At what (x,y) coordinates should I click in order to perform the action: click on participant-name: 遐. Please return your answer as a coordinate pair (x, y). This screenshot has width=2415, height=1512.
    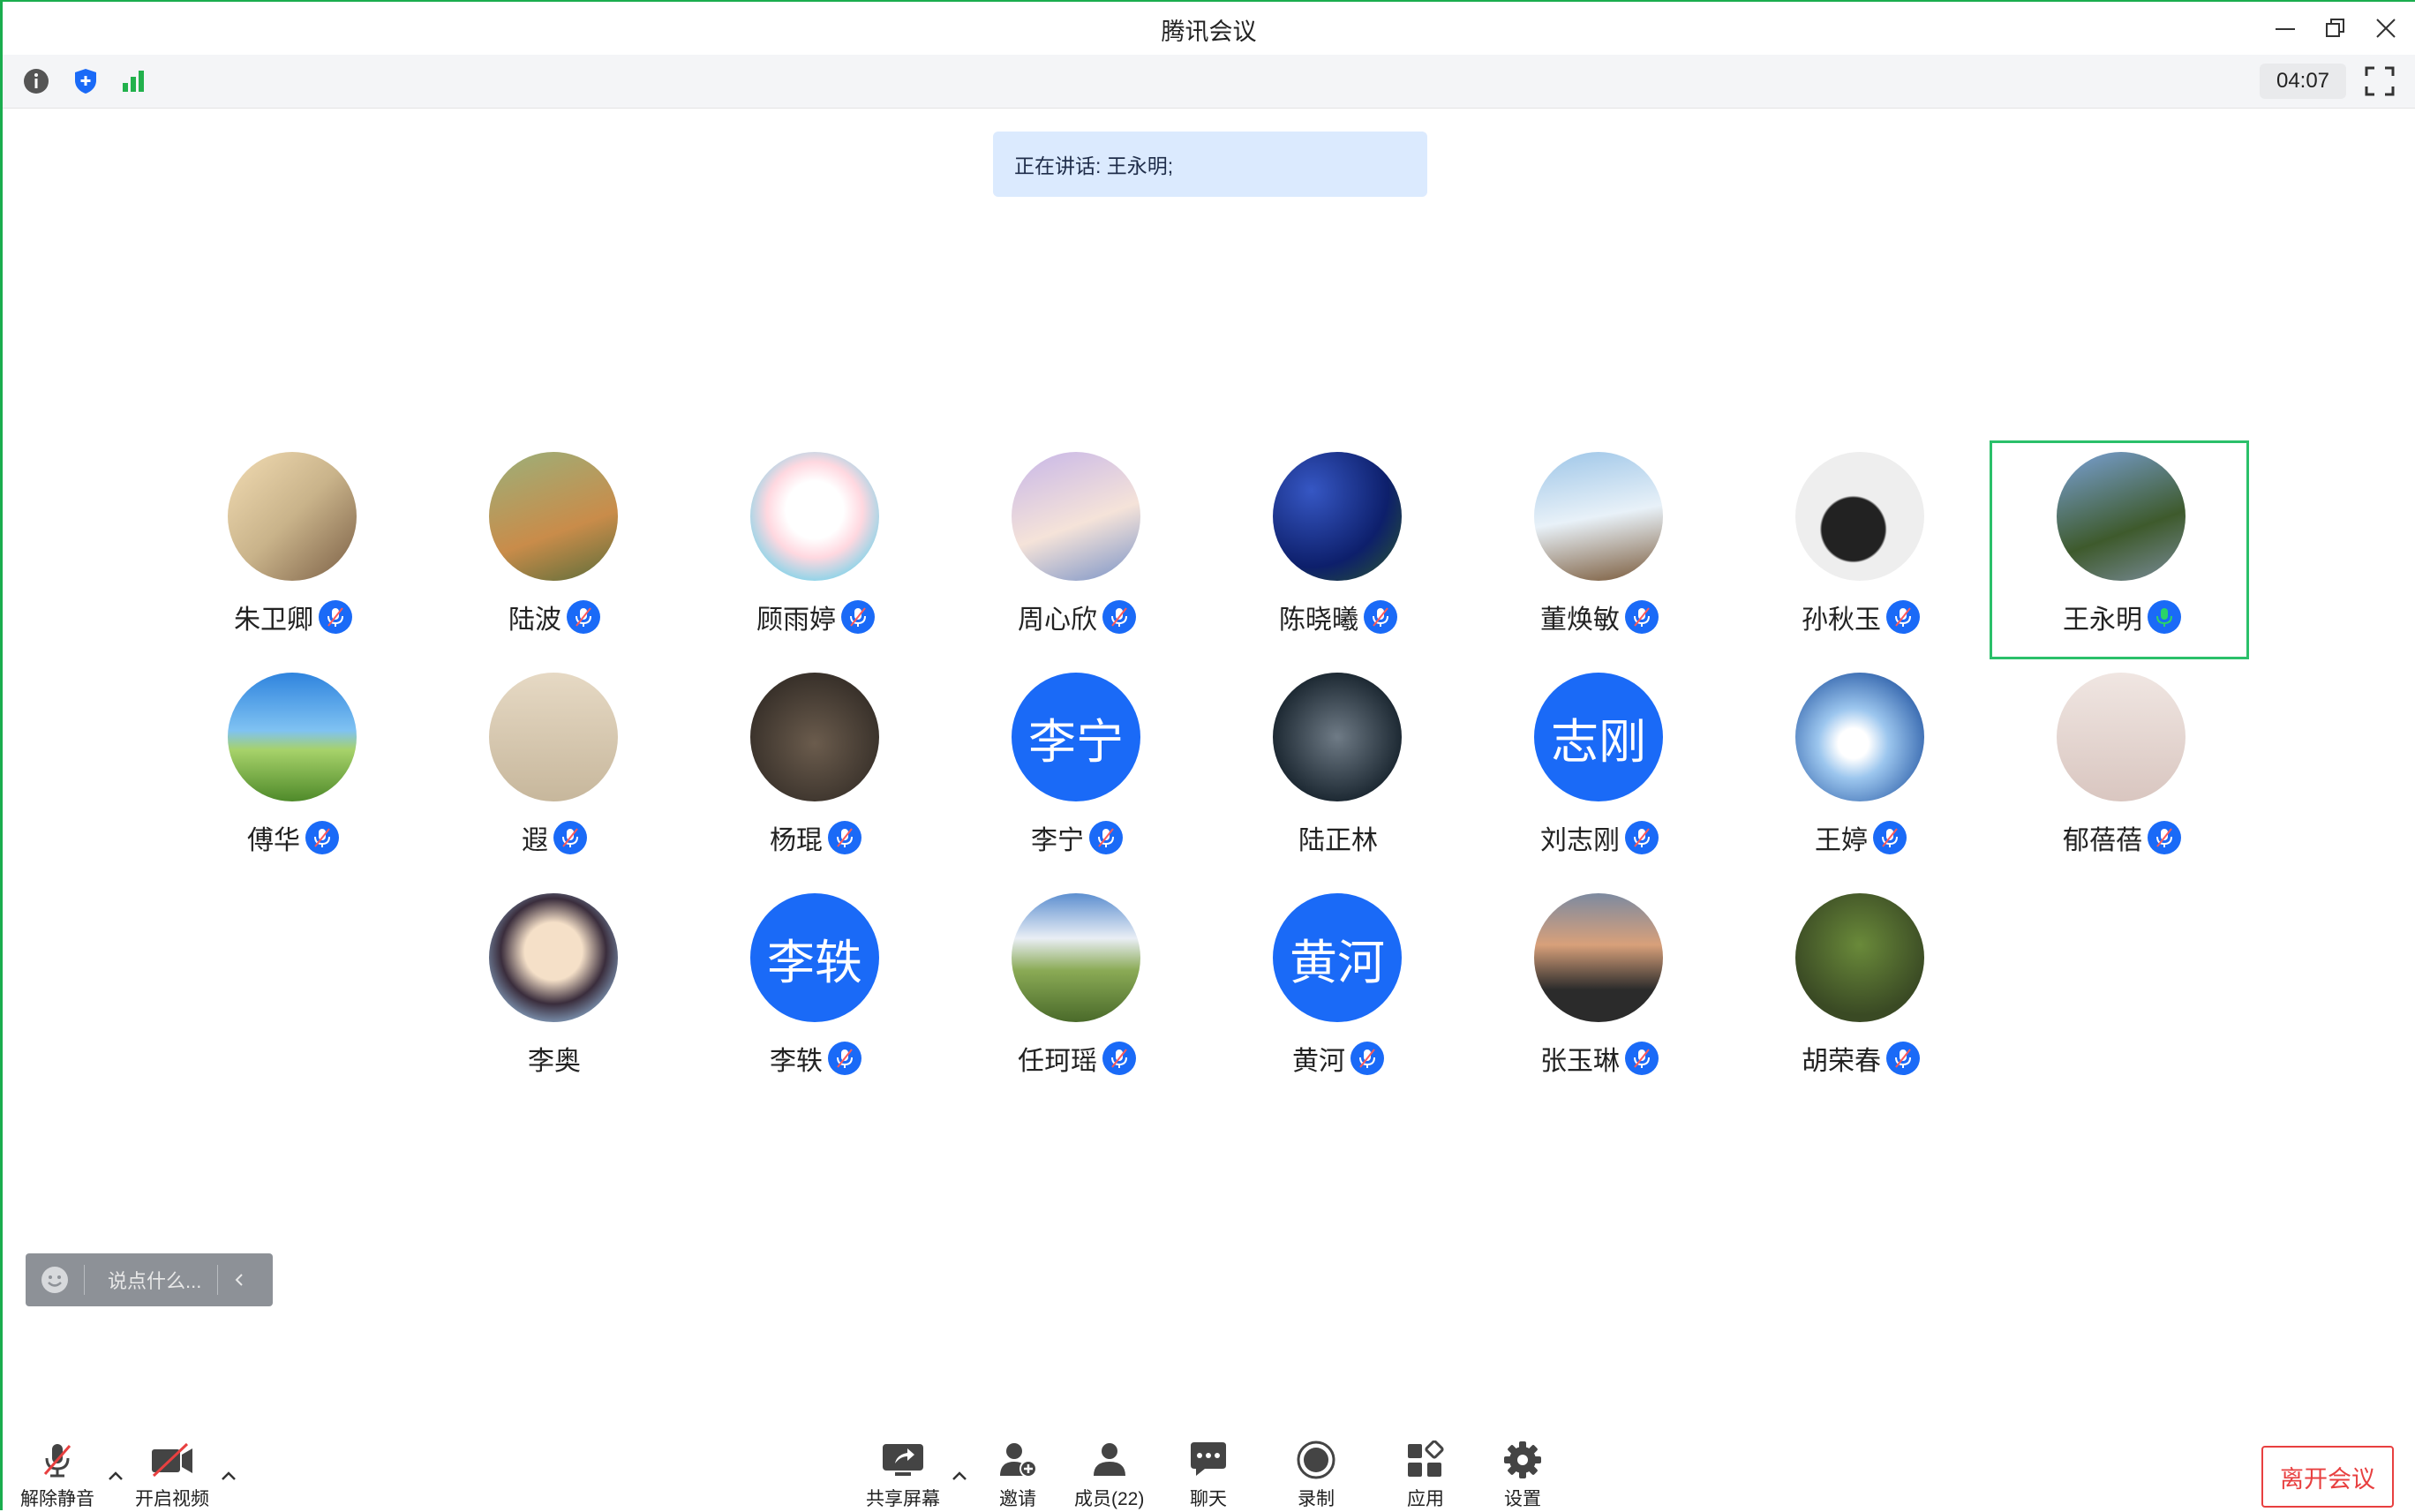
    Looking at the image, I should click on (535, 840).